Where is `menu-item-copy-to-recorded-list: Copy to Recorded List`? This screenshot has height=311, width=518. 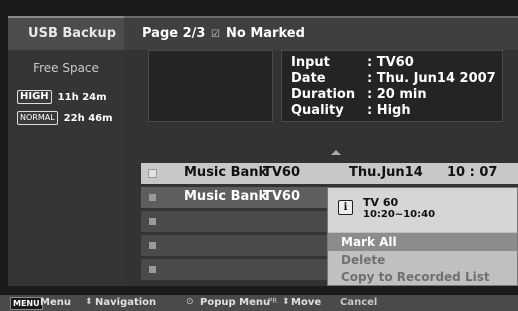 menu-item-copy-to-recorded-list: Copy to Recorded List is located at coordinates (422, 276).